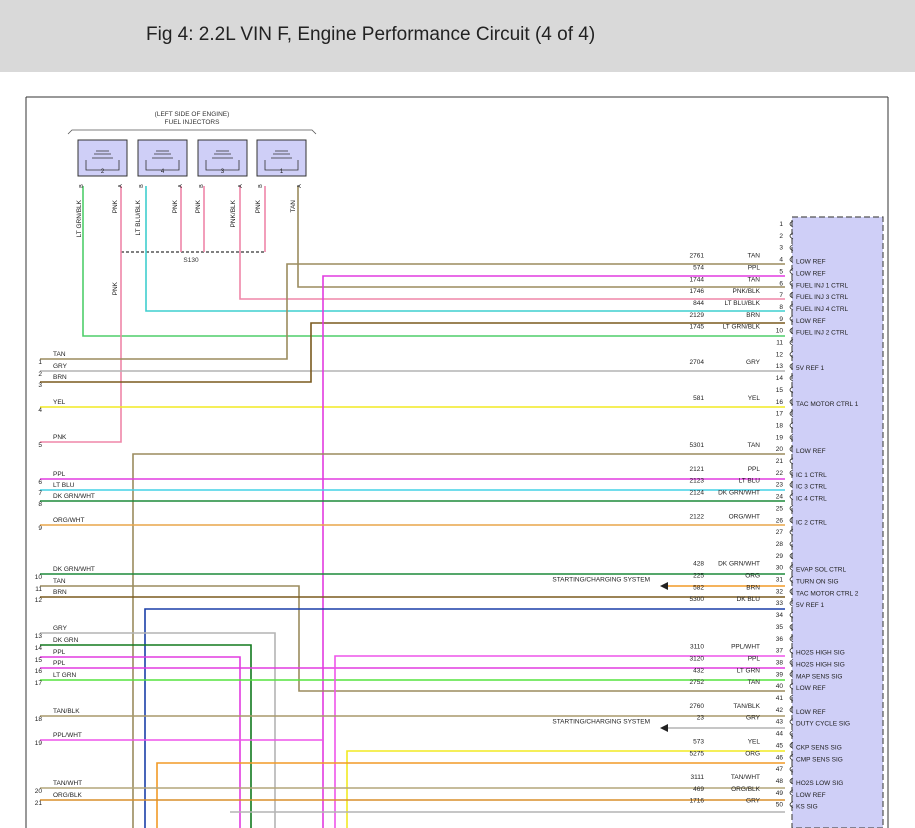 This screenshot has width=915, height=828. Describe the element at coordinates (780, 639) in the screenshot. I see `ecm-pin-number: 36` at that location.